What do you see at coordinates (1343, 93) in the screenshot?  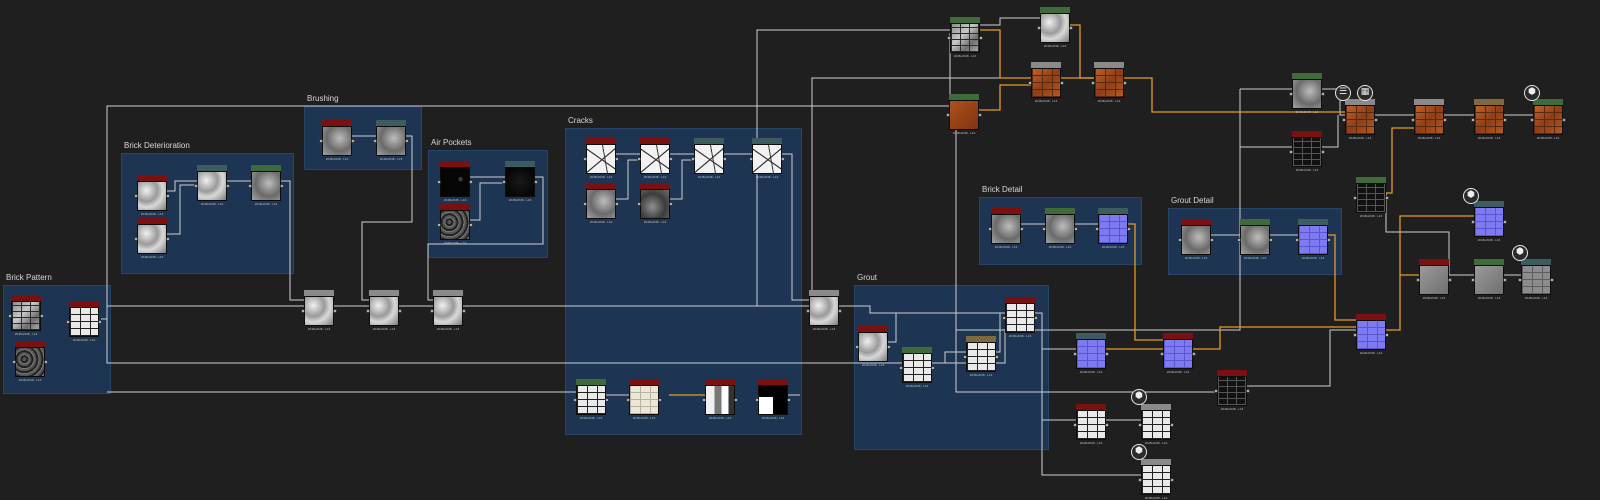 I see `document-icon: ☰` at bounding box center [1343, 93].